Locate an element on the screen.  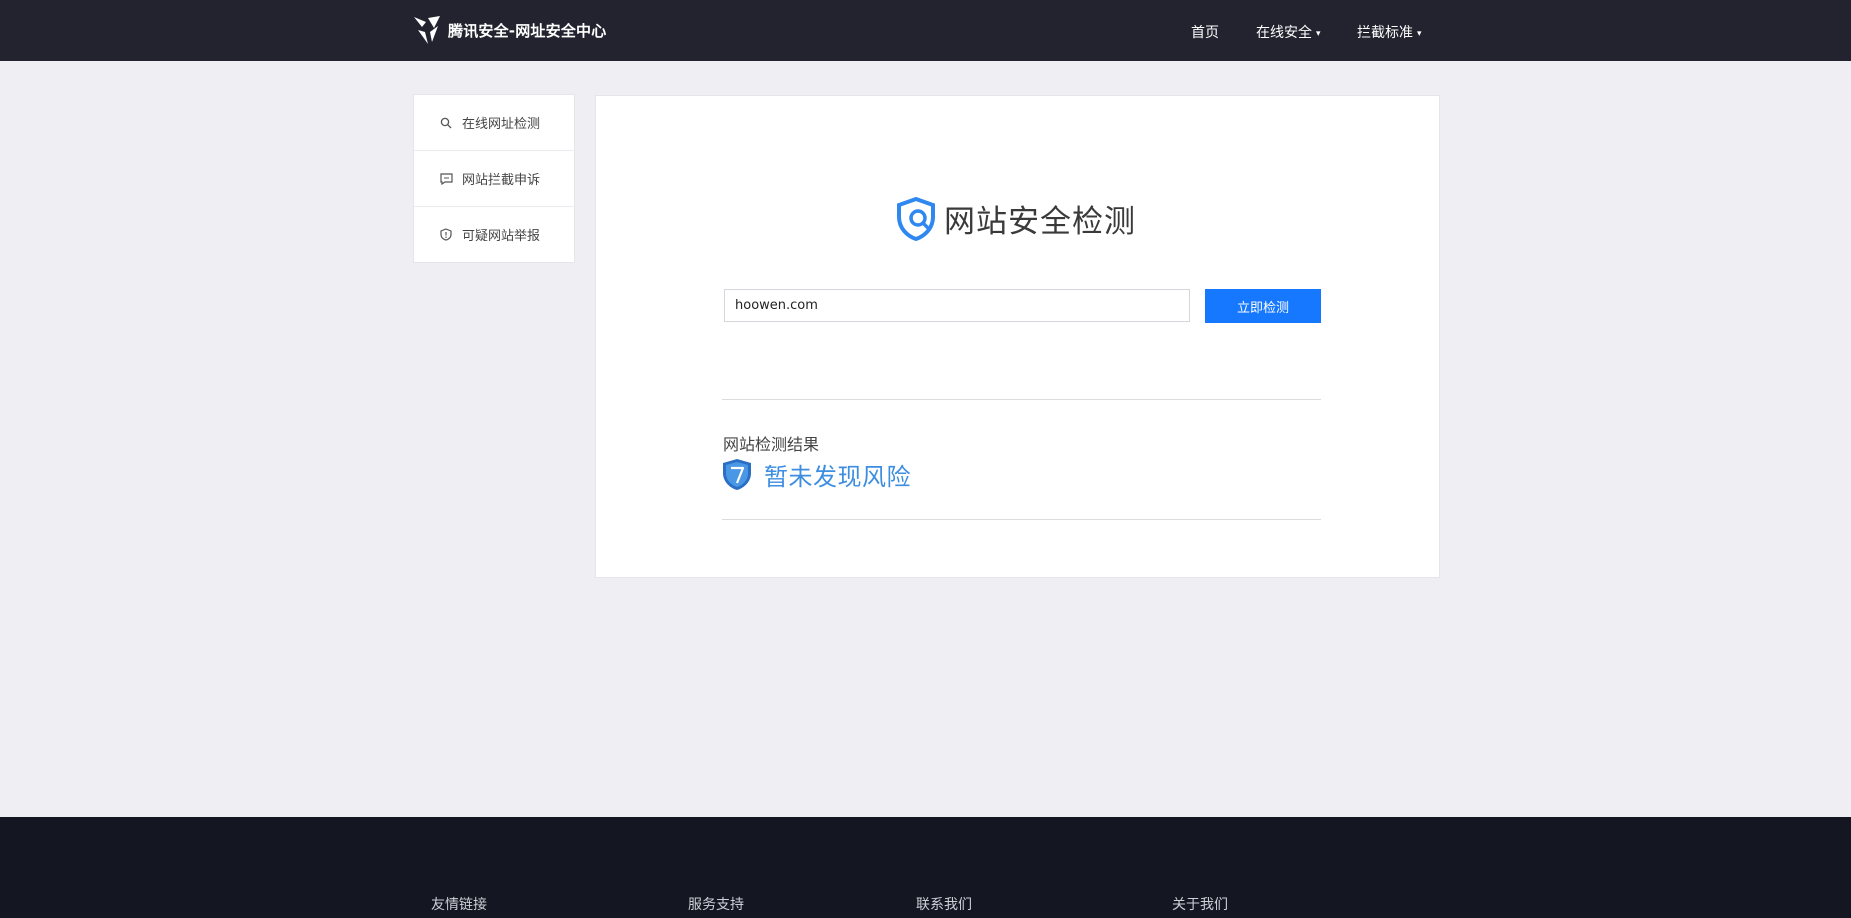
divider-bottom is located at coordinates (1021, 519).